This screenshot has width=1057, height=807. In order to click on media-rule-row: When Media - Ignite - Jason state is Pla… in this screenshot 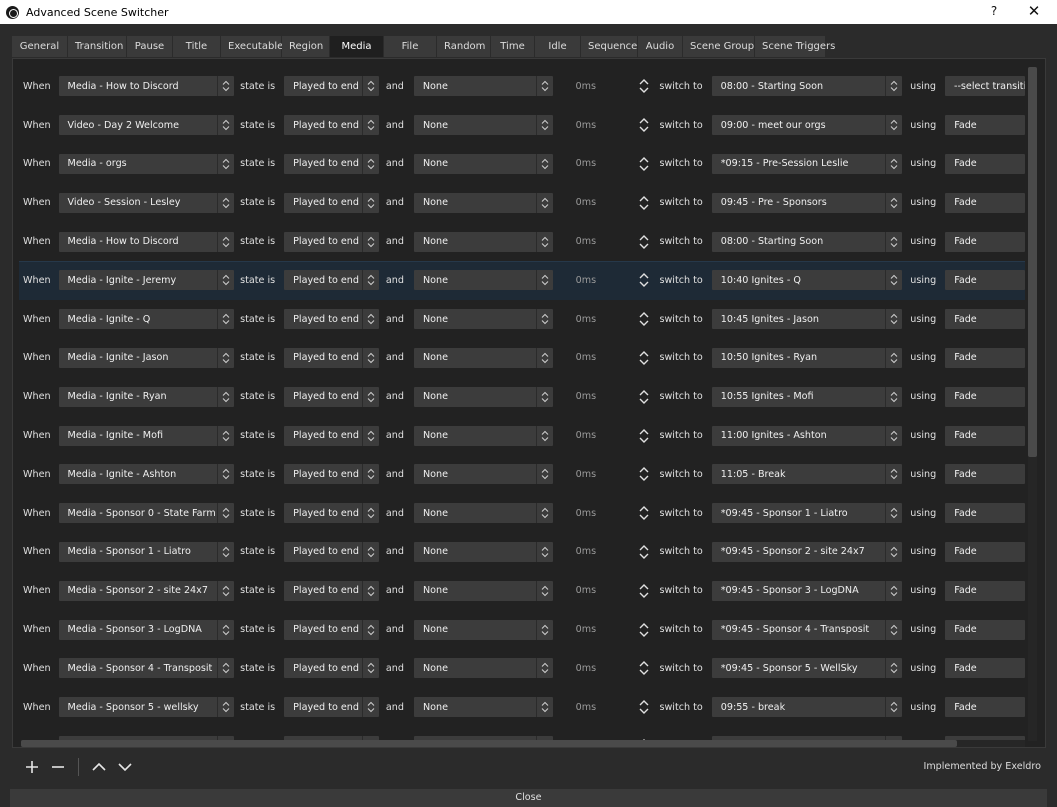, I will do `click(522, 358)`.